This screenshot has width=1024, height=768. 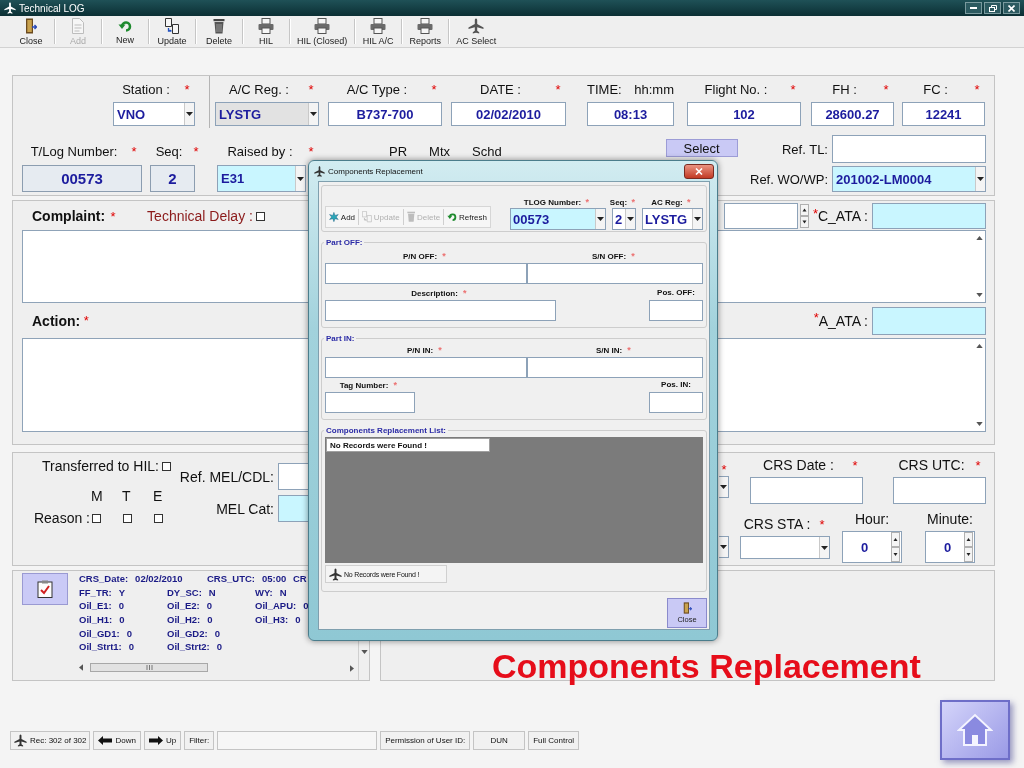 What do you see at coordinates (199, 740) in the screenshot?
I see `filter-label: Filter:` at bounding box center [199, 740].